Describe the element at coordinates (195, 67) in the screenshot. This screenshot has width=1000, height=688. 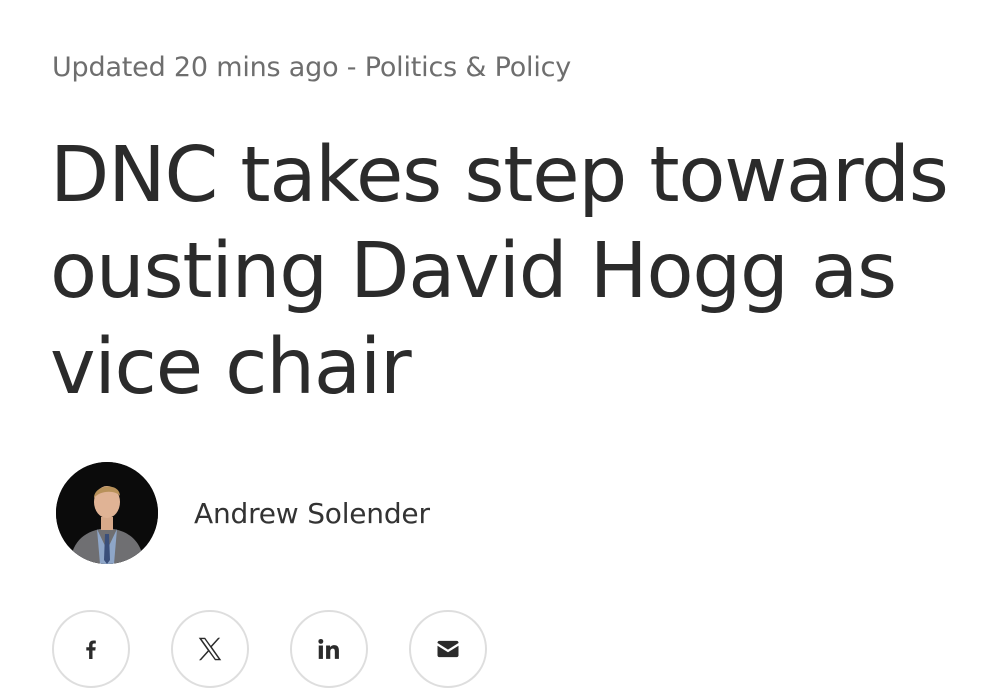
I see `updated-timestamp: Updated 20 mins ago` at that location.